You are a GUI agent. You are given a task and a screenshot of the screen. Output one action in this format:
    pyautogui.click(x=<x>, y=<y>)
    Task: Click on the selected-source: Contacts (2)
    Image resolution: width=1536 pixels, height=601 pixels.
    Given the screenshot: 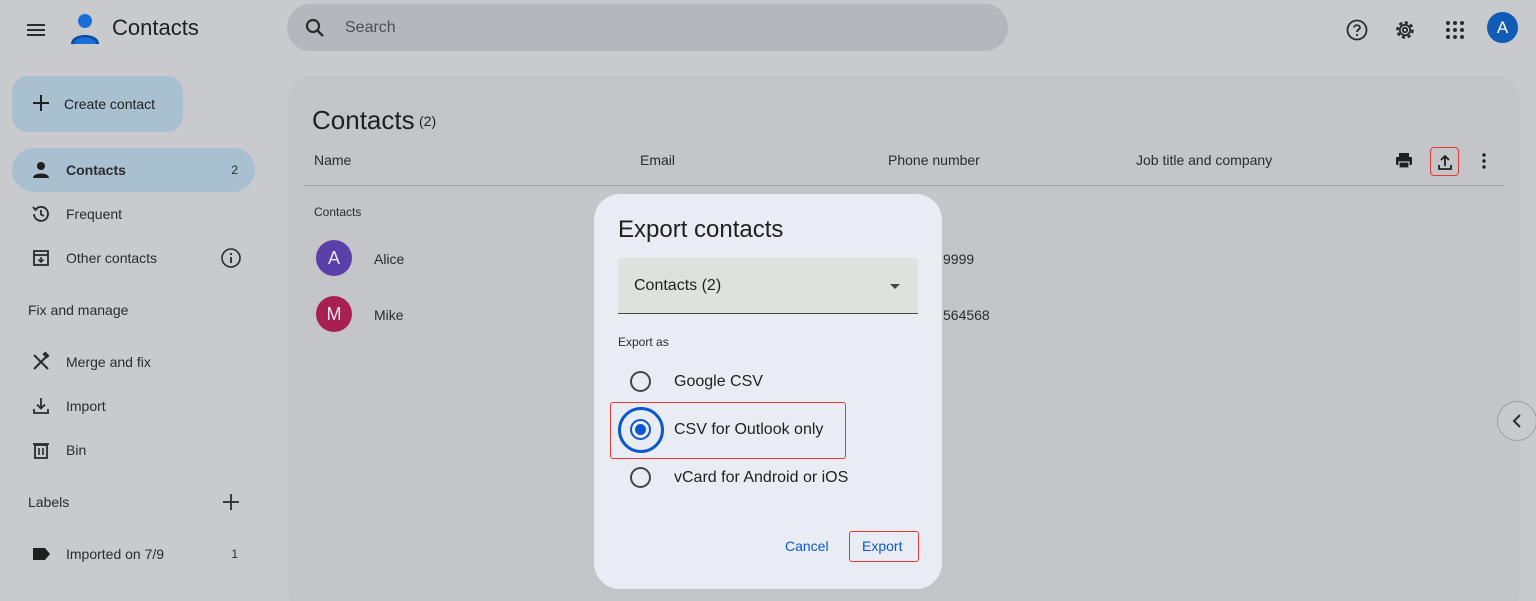 What is the action you would take?
    pyautogui.click(x=678, y=285)
    